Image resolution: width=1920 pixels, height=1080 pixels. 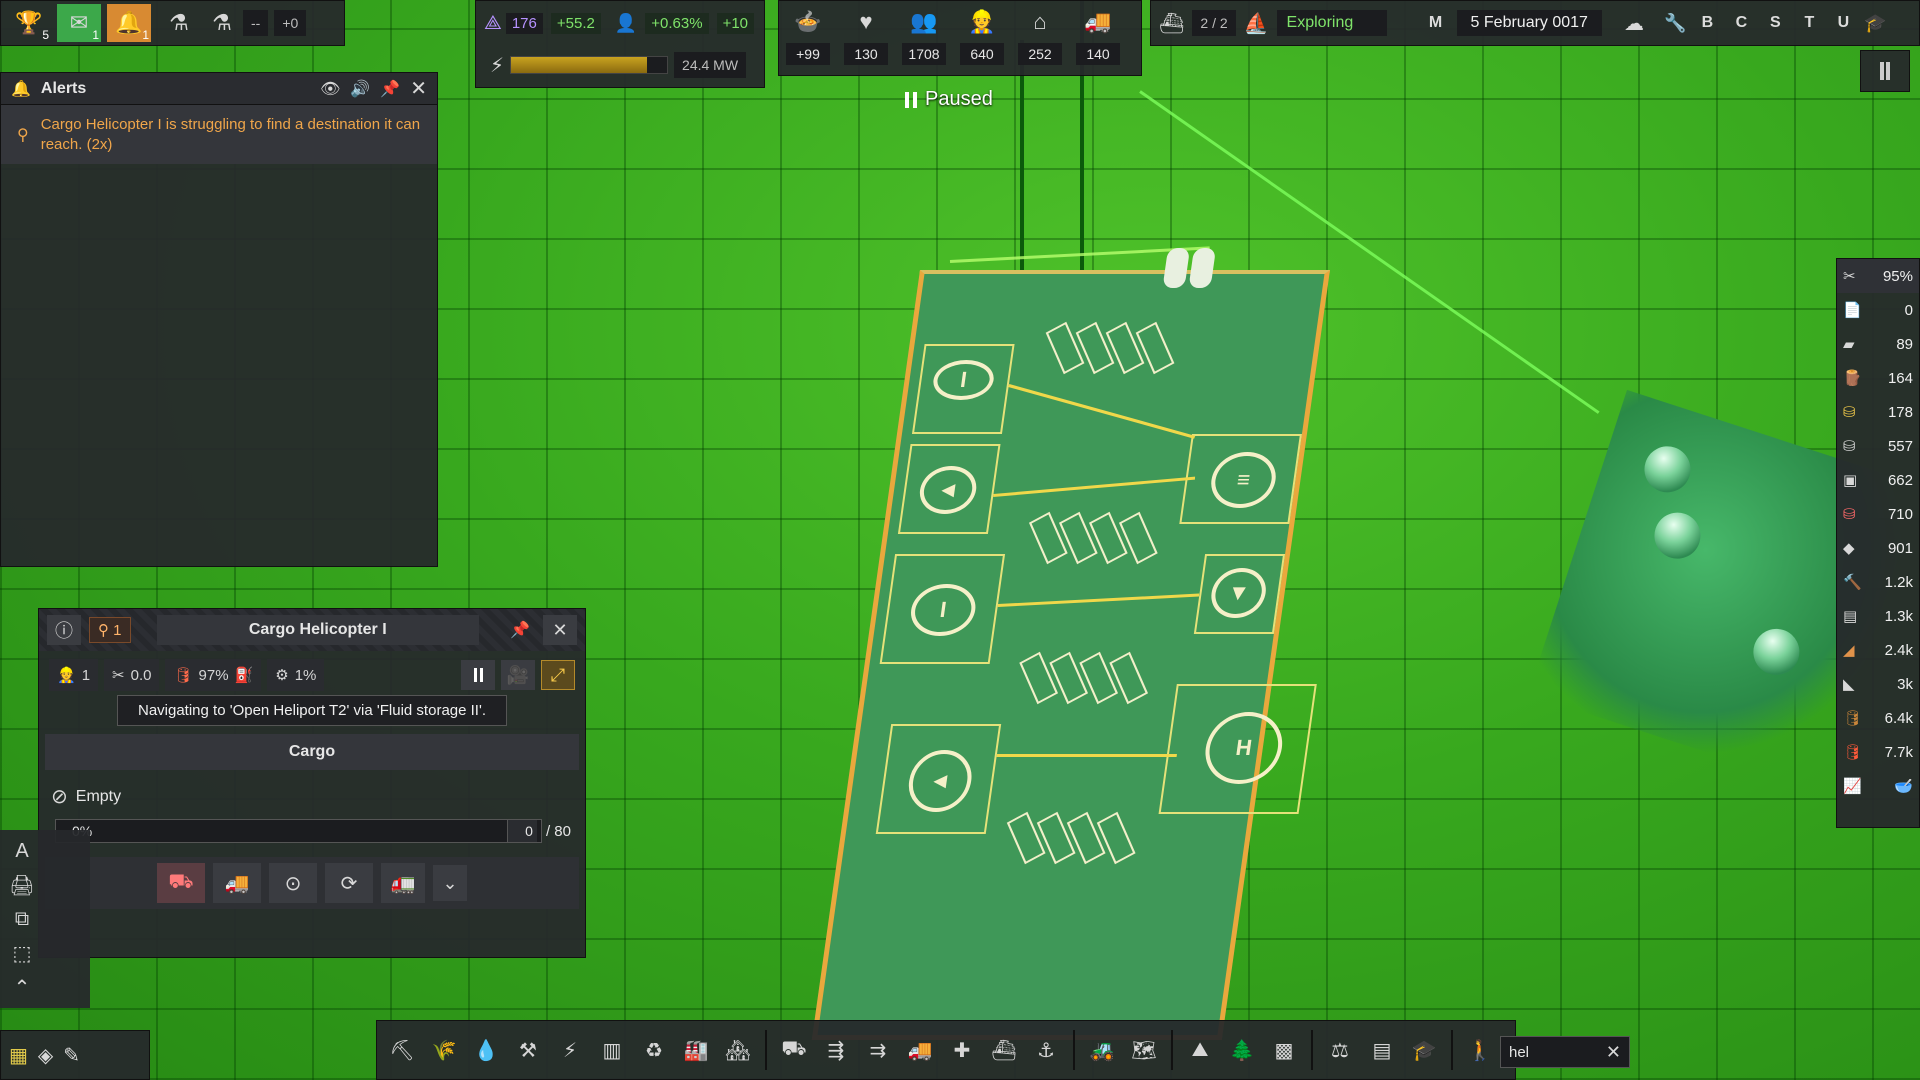 I want to click on stat-workers: 👷 640, so click(x=982, y=38).